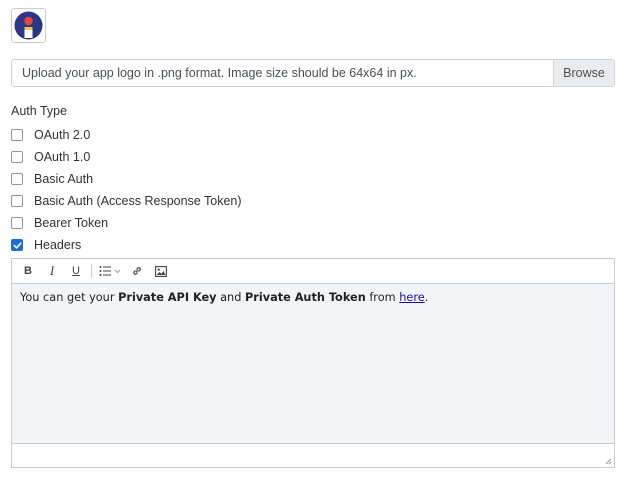 The image size is (629, 481). I want to click on editor-toolbar: B I U, so click(313, 271).